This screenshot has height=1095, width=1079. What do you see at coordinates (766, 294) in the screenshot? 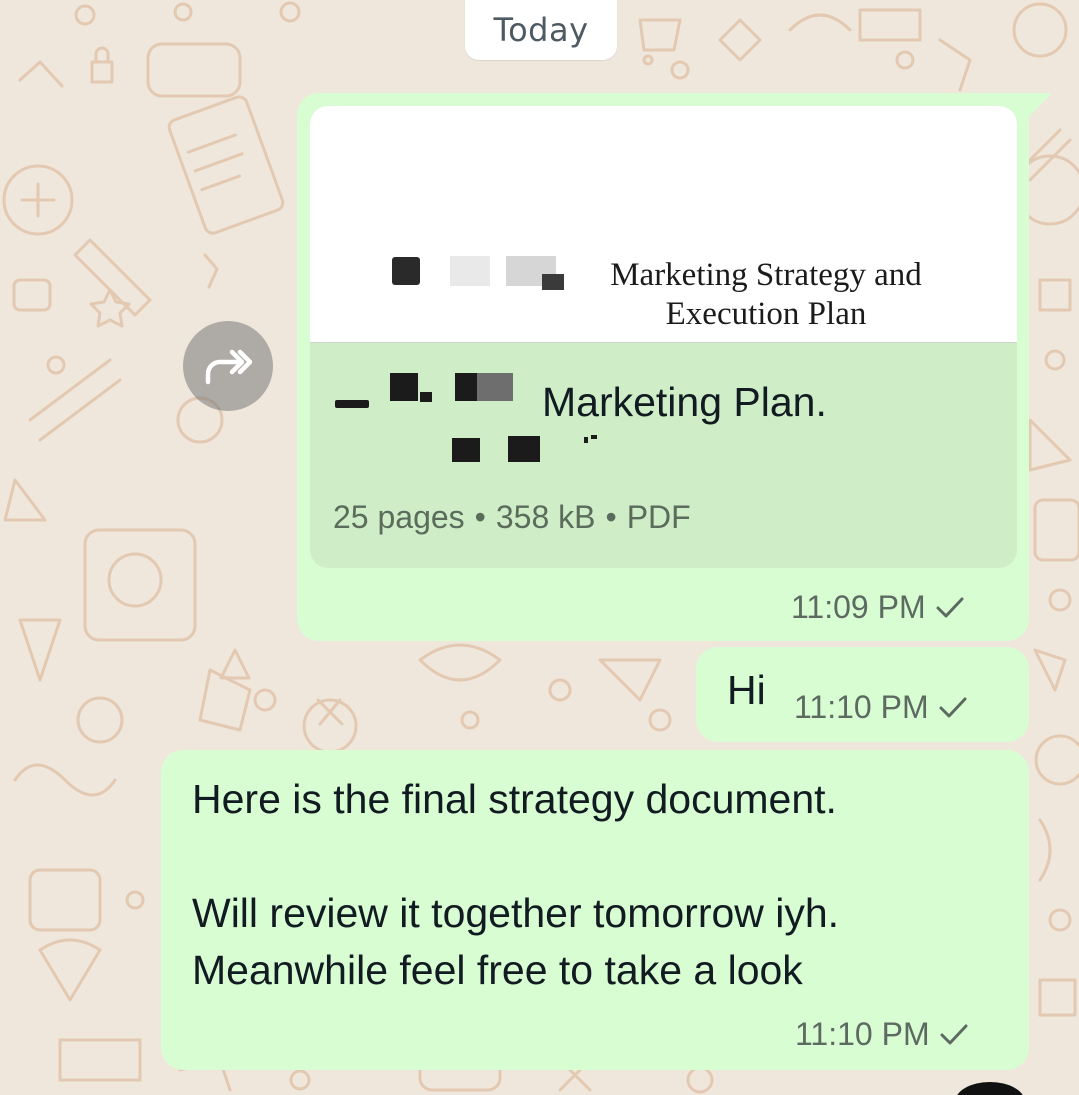
I see `document-preview-title: Marketing Strategy and Execution Plan` at bounding box center [766, 294].